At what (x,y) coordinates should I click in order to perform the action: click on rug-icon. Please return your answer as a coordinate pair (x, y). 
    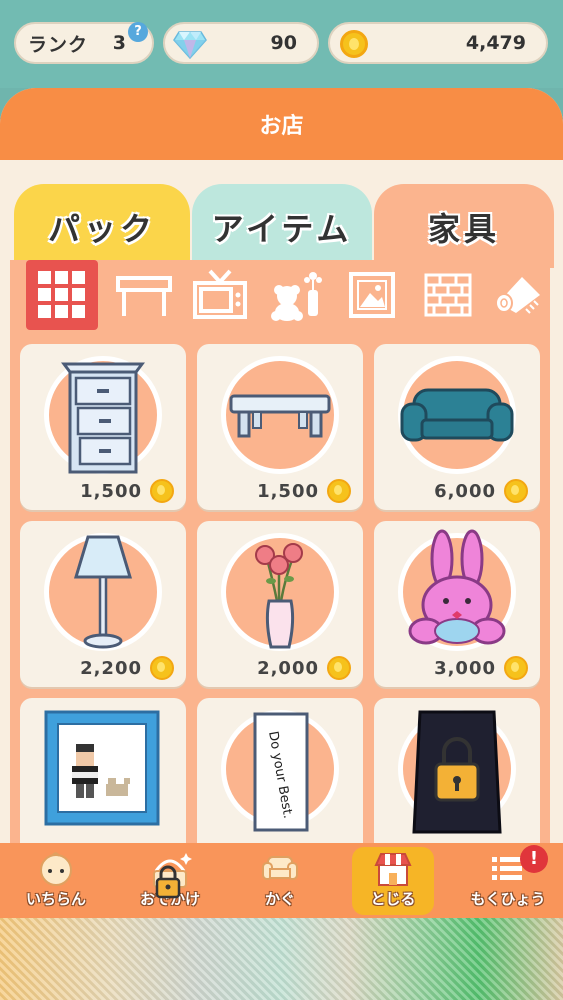
    Looking at the image, I should click on (517, 295).